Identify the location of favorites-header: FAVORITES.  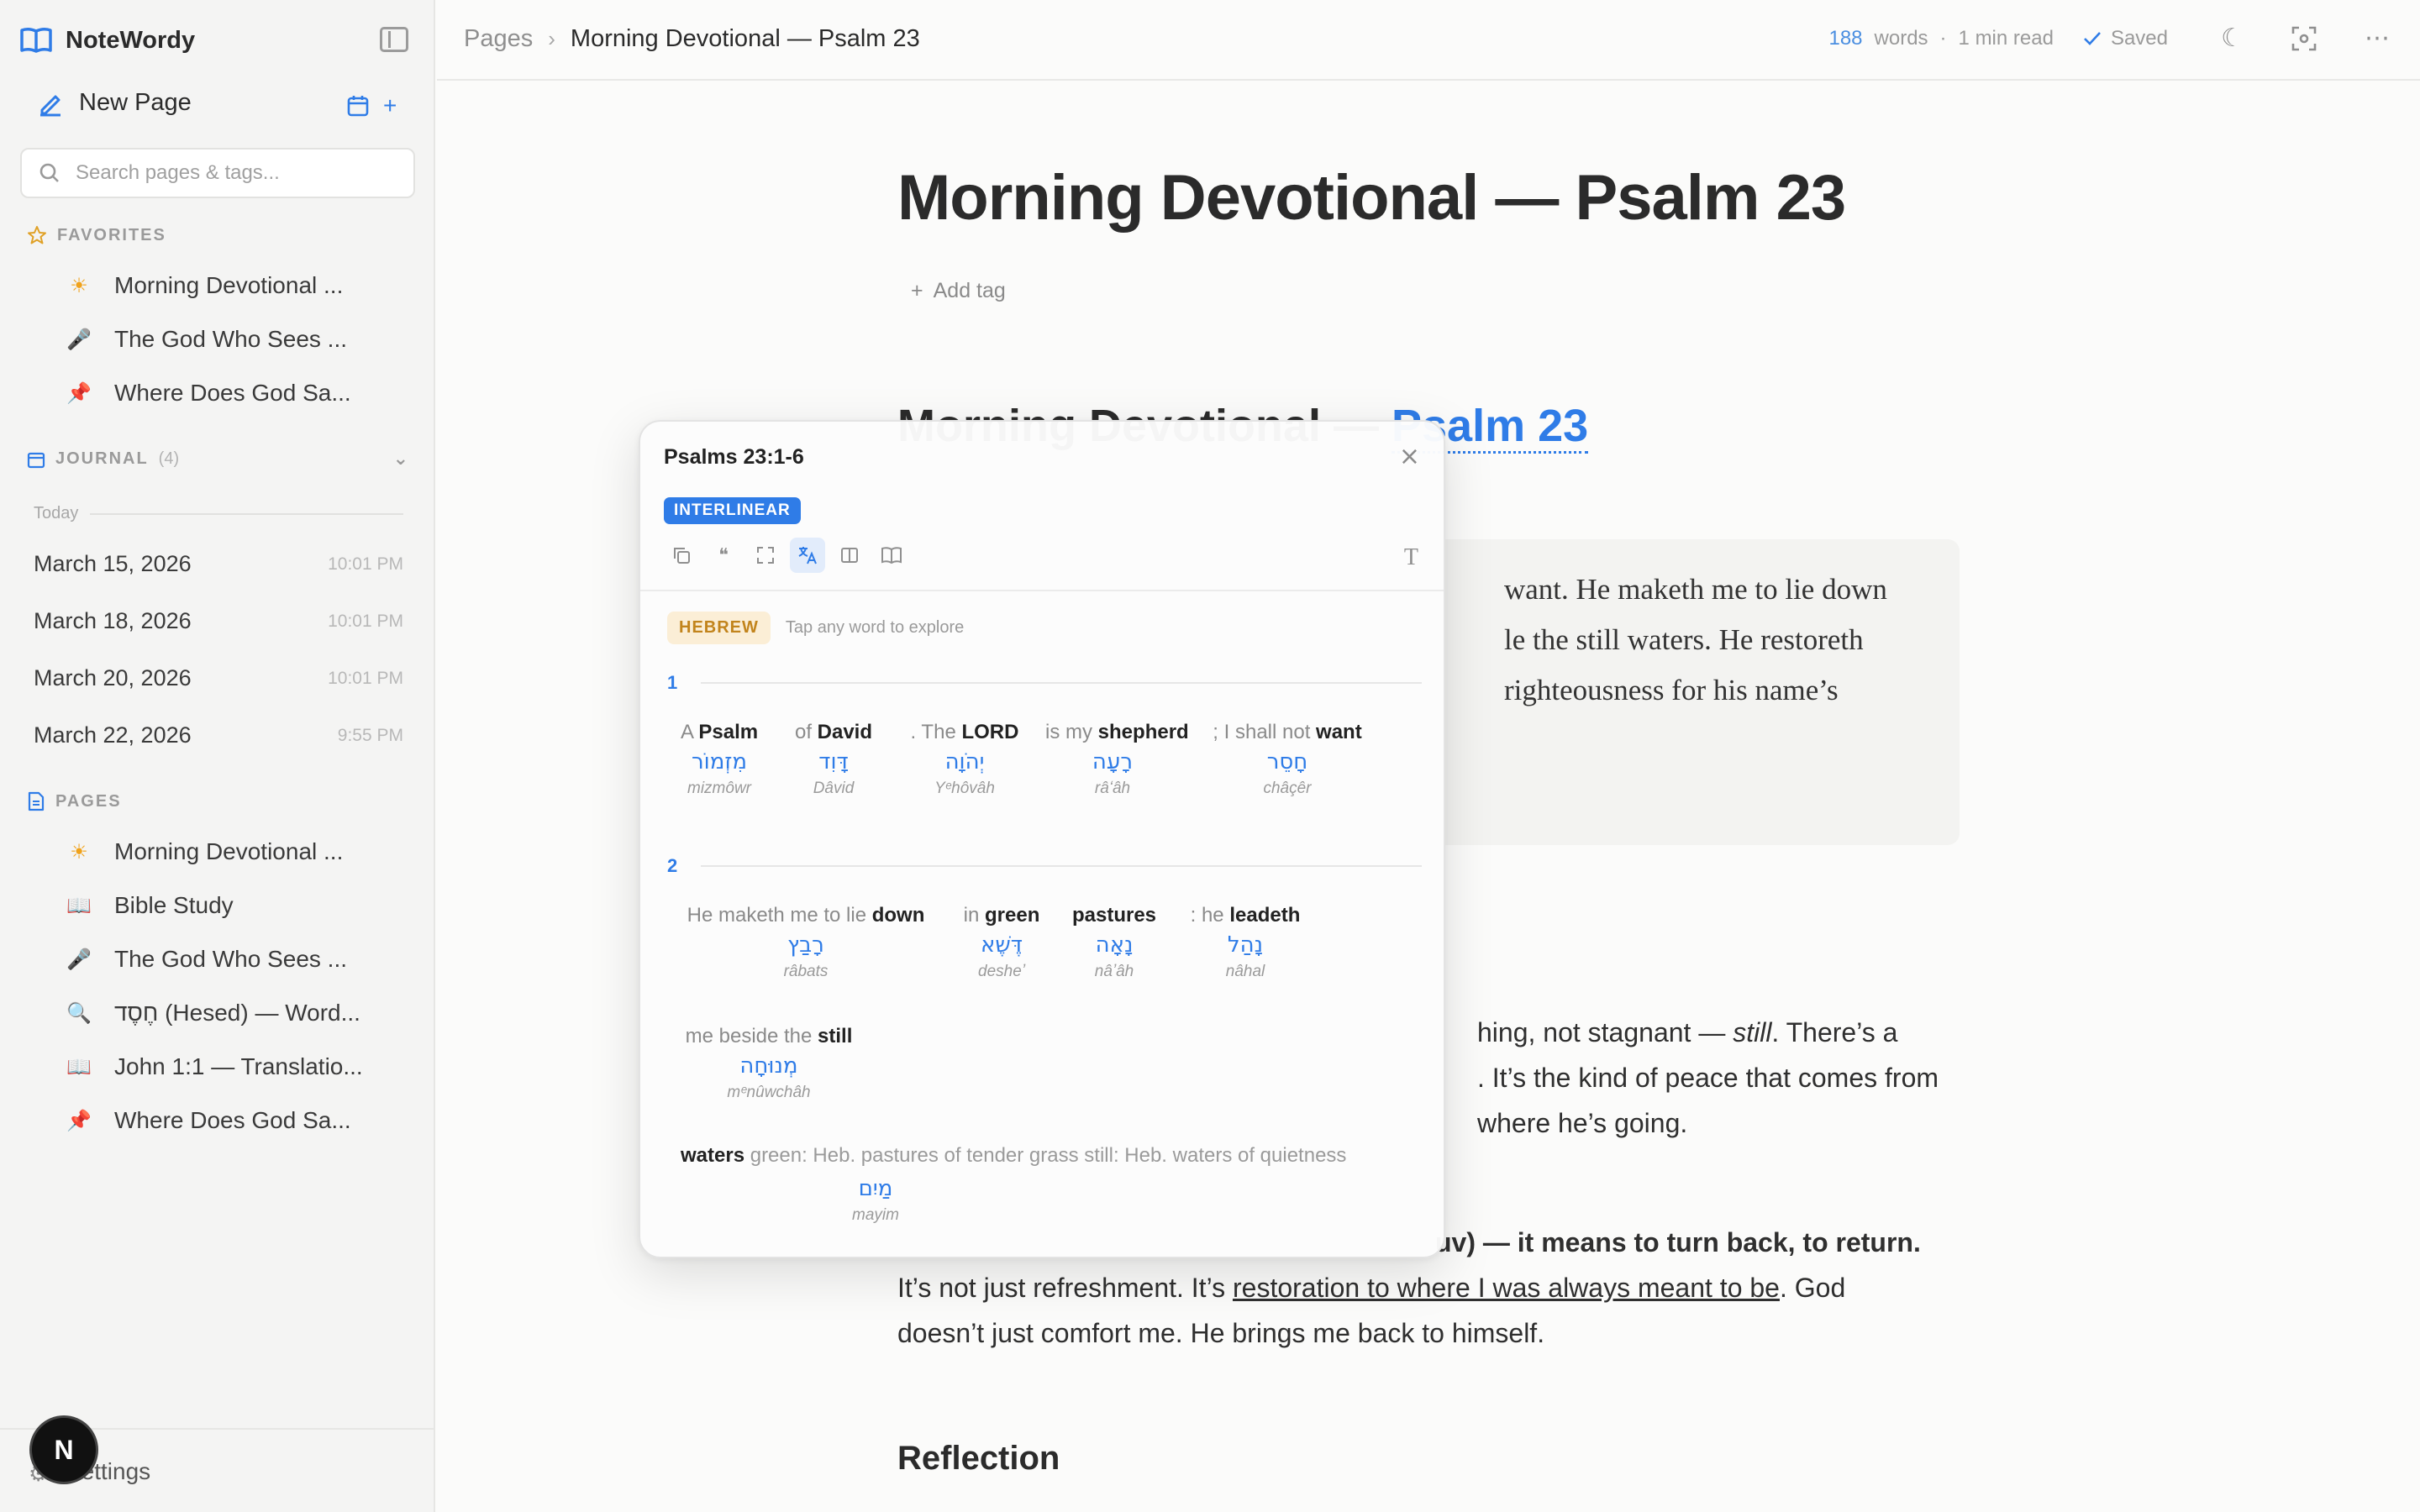
(96, 235).